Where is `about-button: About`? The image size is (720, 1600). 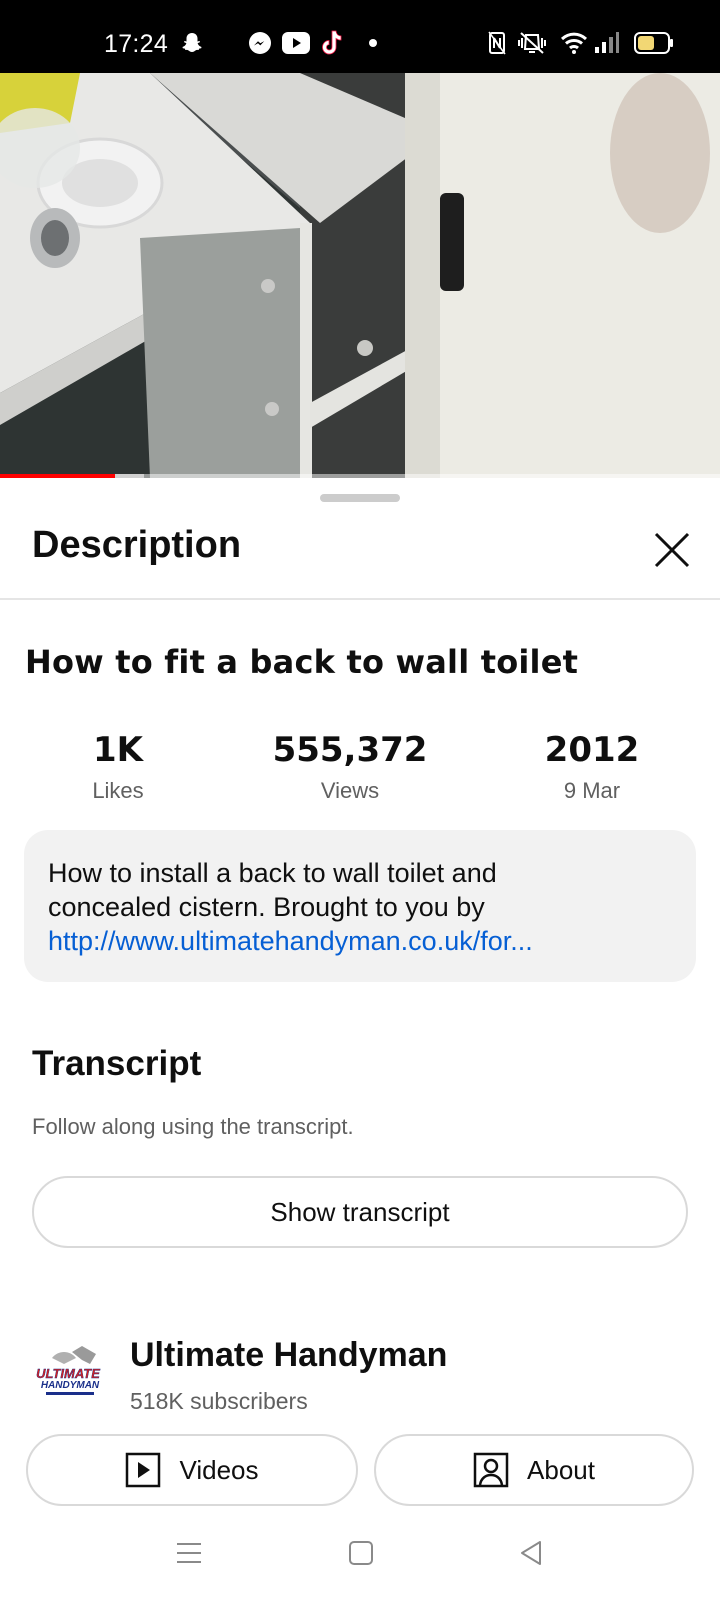
about-button: About is located at coordinates (534, 1470).